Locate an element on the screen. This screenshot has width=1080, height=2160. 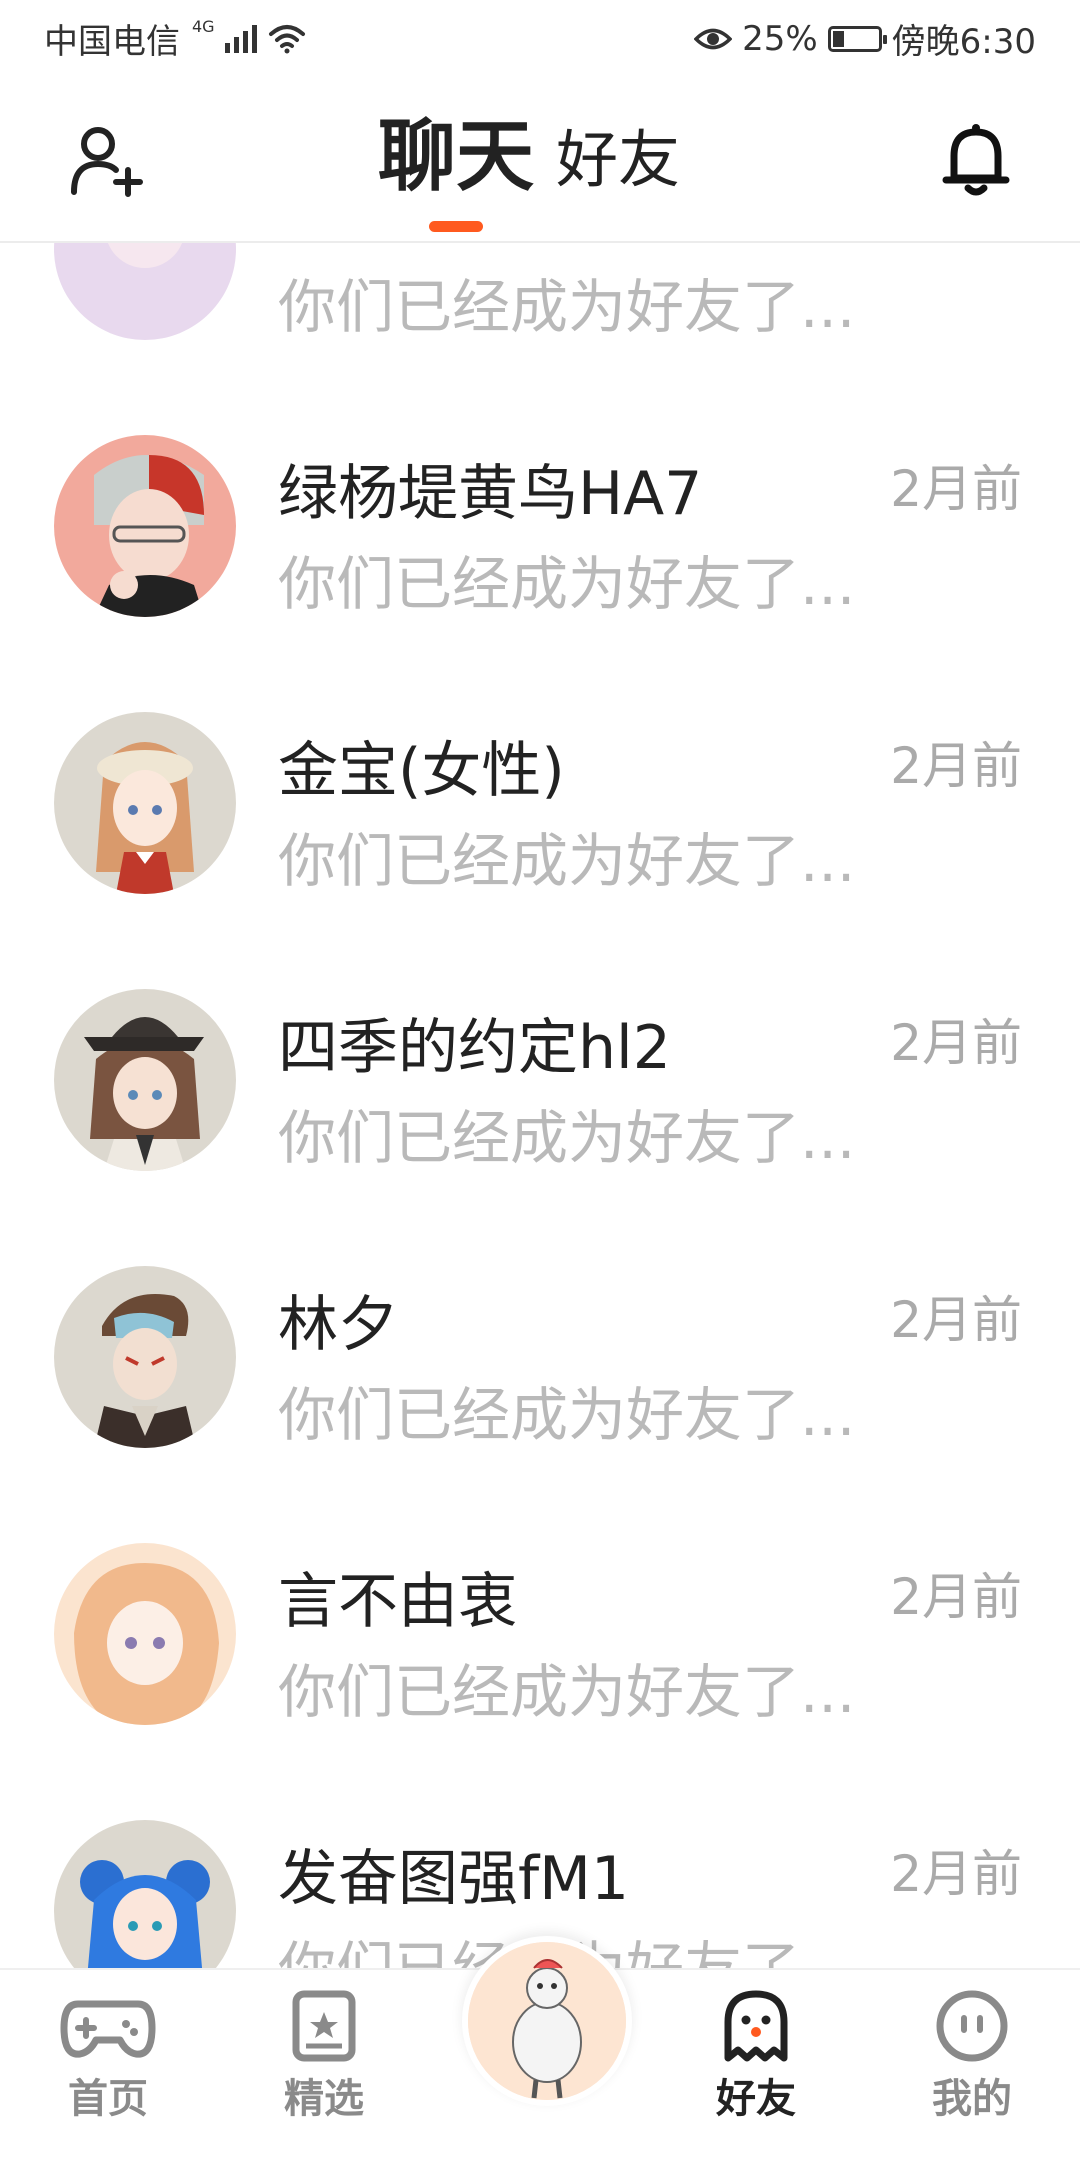
nav-home: 首页 is located at coordinates (108, 2056).